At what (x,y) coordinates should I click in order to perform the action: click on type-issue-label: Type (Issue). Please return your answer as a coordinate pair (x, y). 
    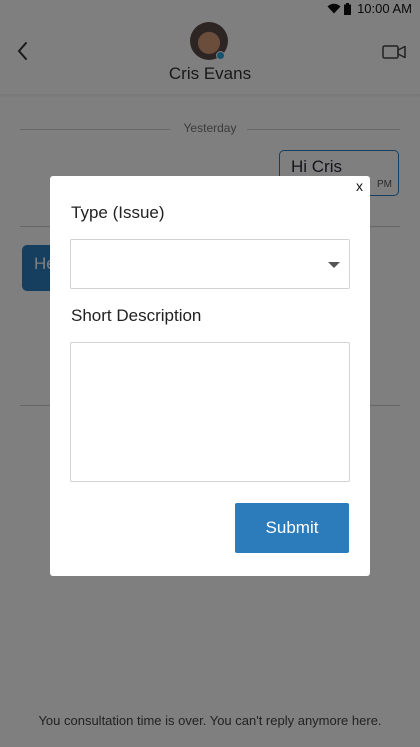
    Looking at the image, I should click on (118, 212).